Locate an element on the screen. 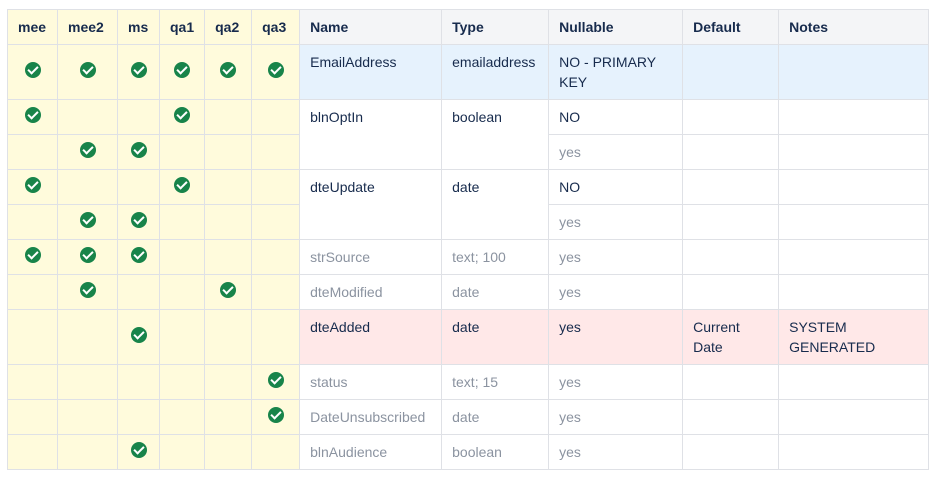 Image resolution: width=940 pixels, height=479 pixels. header-mee2: mee2 is located at coordinates (87, 27).